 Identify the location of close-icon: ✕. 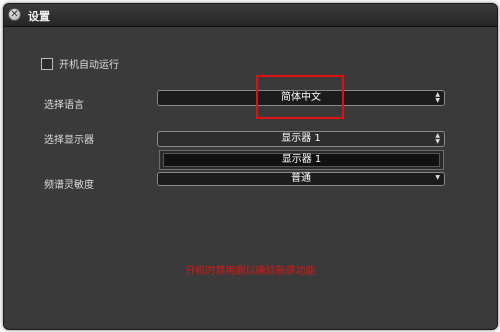
(14, 14).